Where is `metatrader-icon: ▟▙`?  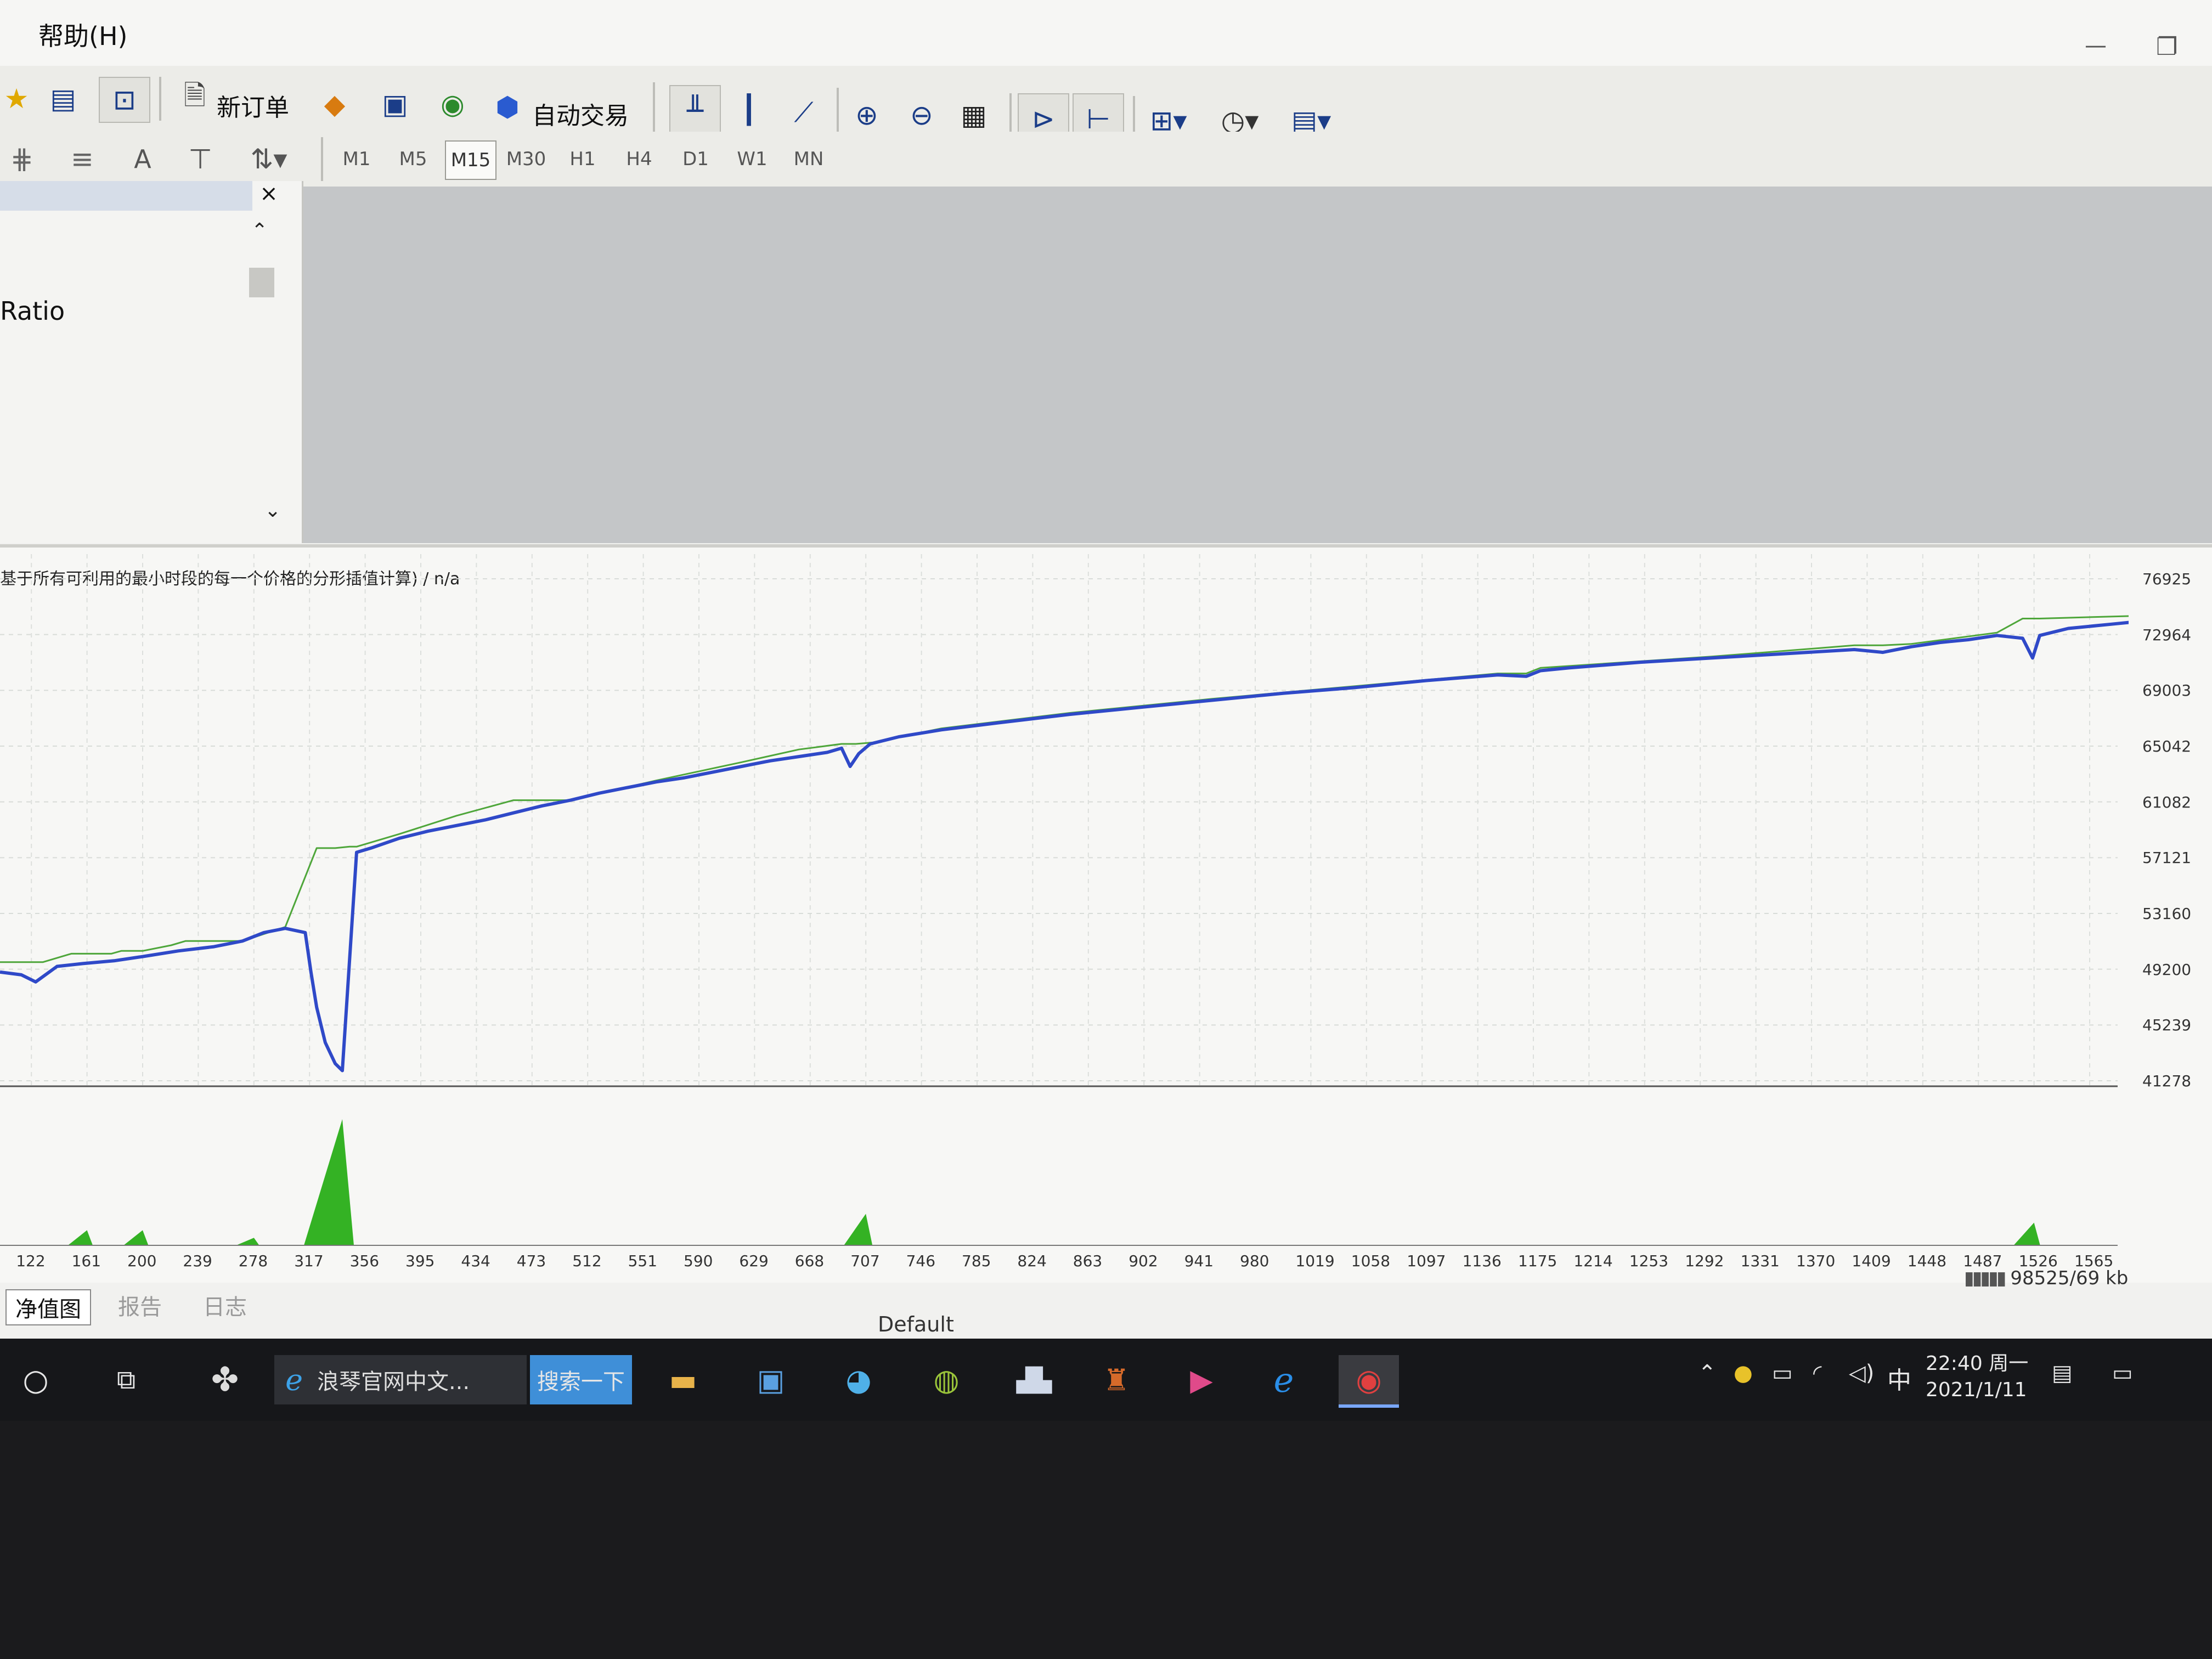
metatrader-icon: ▟▙ is located at coordinates (1034, 1379).